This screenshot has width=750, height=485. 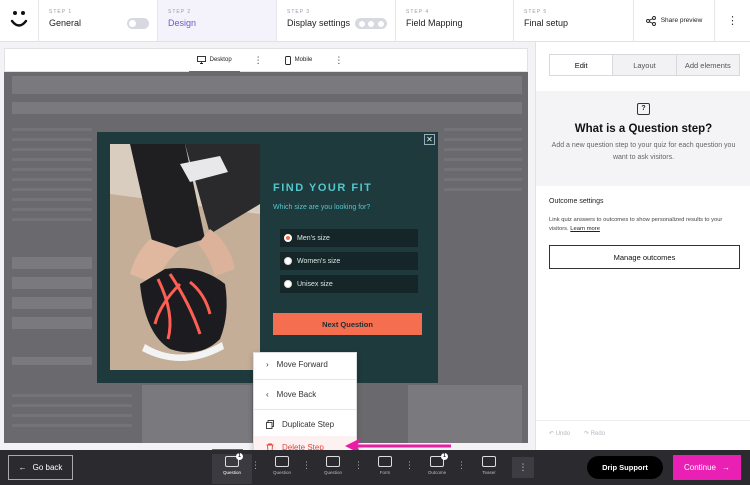 I want to click on go-back-label: Go back, so click(x=47, y=467).